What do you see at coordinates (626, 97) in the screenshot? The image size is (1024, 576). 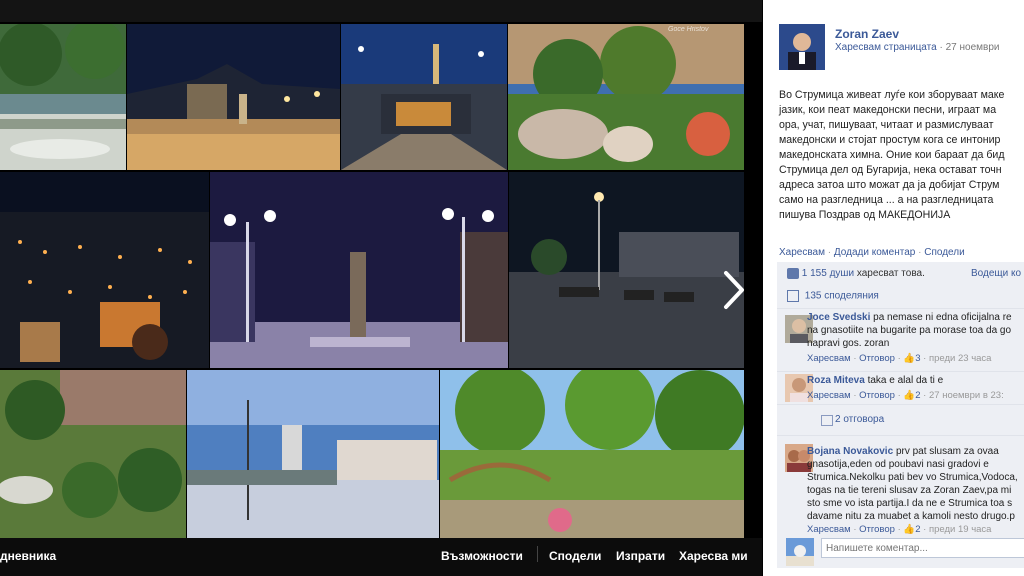 I see `photo-garden-rocks: Goce Hristov` at bounding box center [626, 97].